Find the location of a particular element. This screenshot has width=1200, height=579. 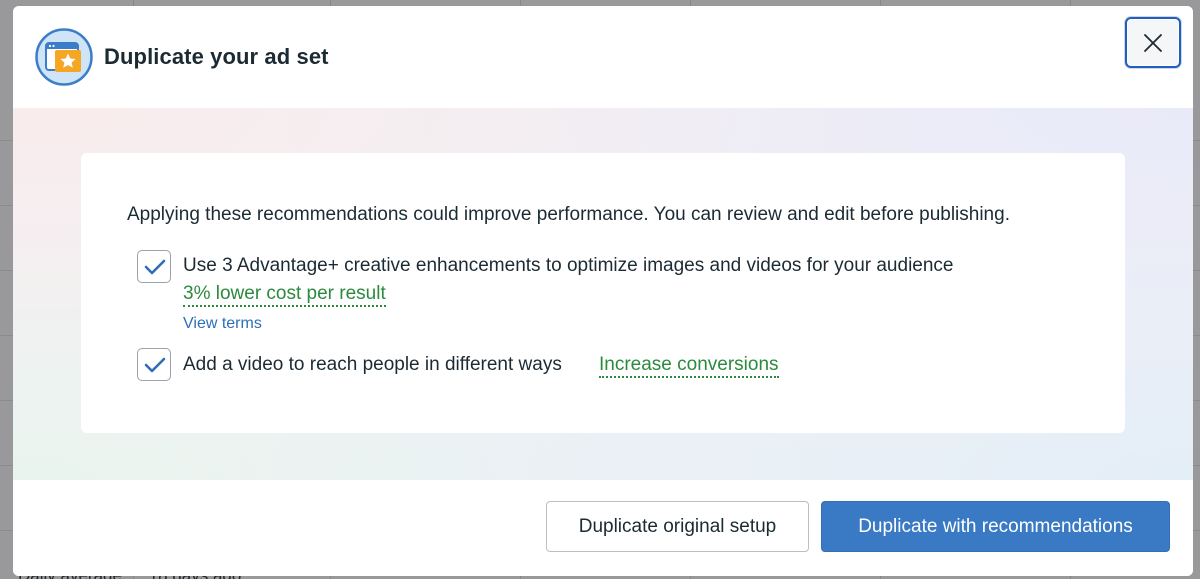

recommendation-checkbox-video is located at coordinates (154, 364).